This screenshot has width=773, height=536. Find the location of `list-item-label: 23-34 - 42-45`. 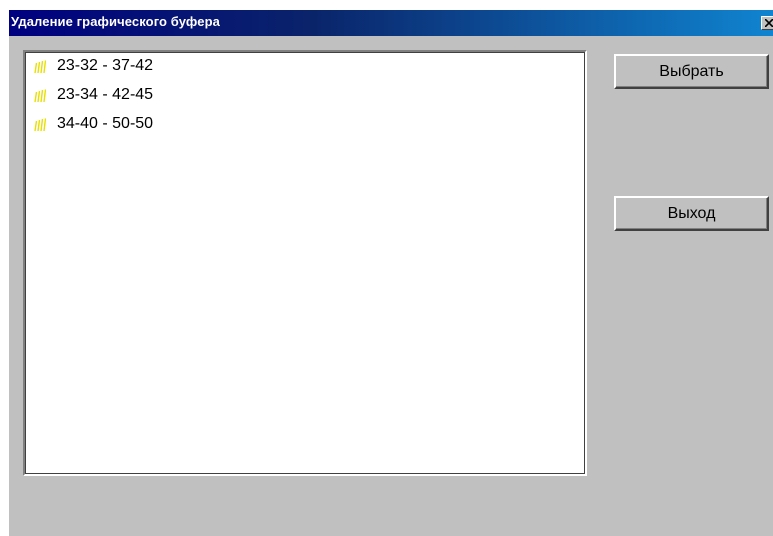

list-item-label: 23-34 - 42-45 is located at coordinates (105, 94).